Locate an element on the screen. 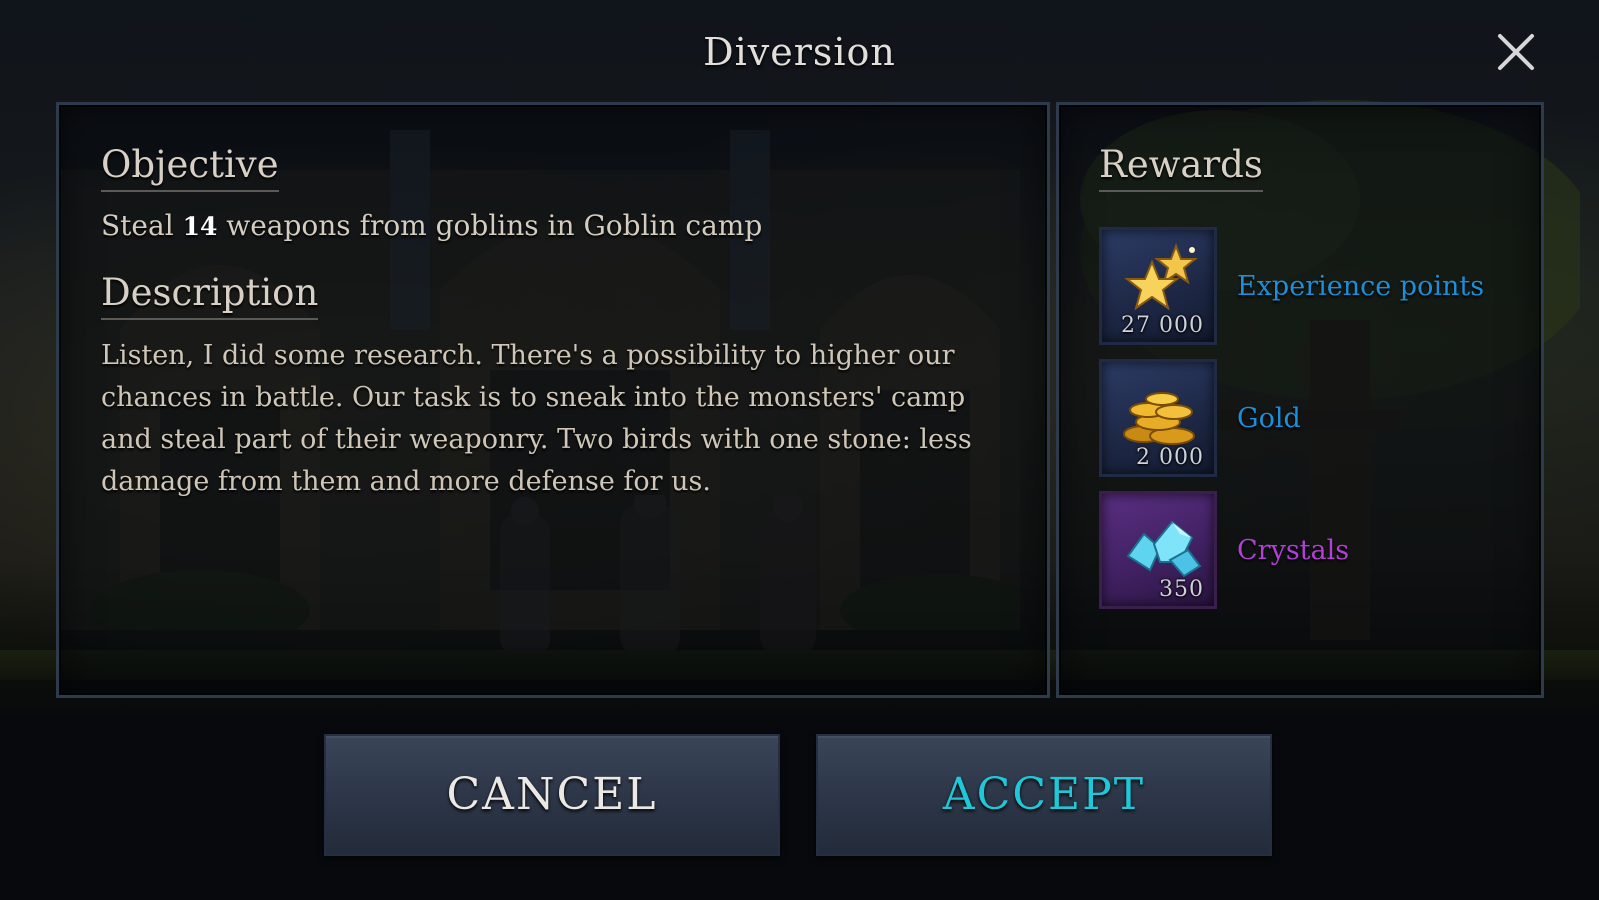 The width and height of the screenshot is (1599, 900). objective-heading: Objective is located at coordinates (190, 168).